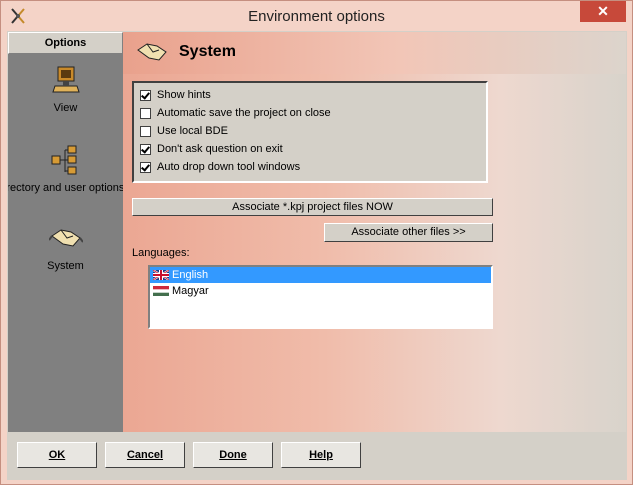  I want to click on close-button: ✕, so click(603, 11).